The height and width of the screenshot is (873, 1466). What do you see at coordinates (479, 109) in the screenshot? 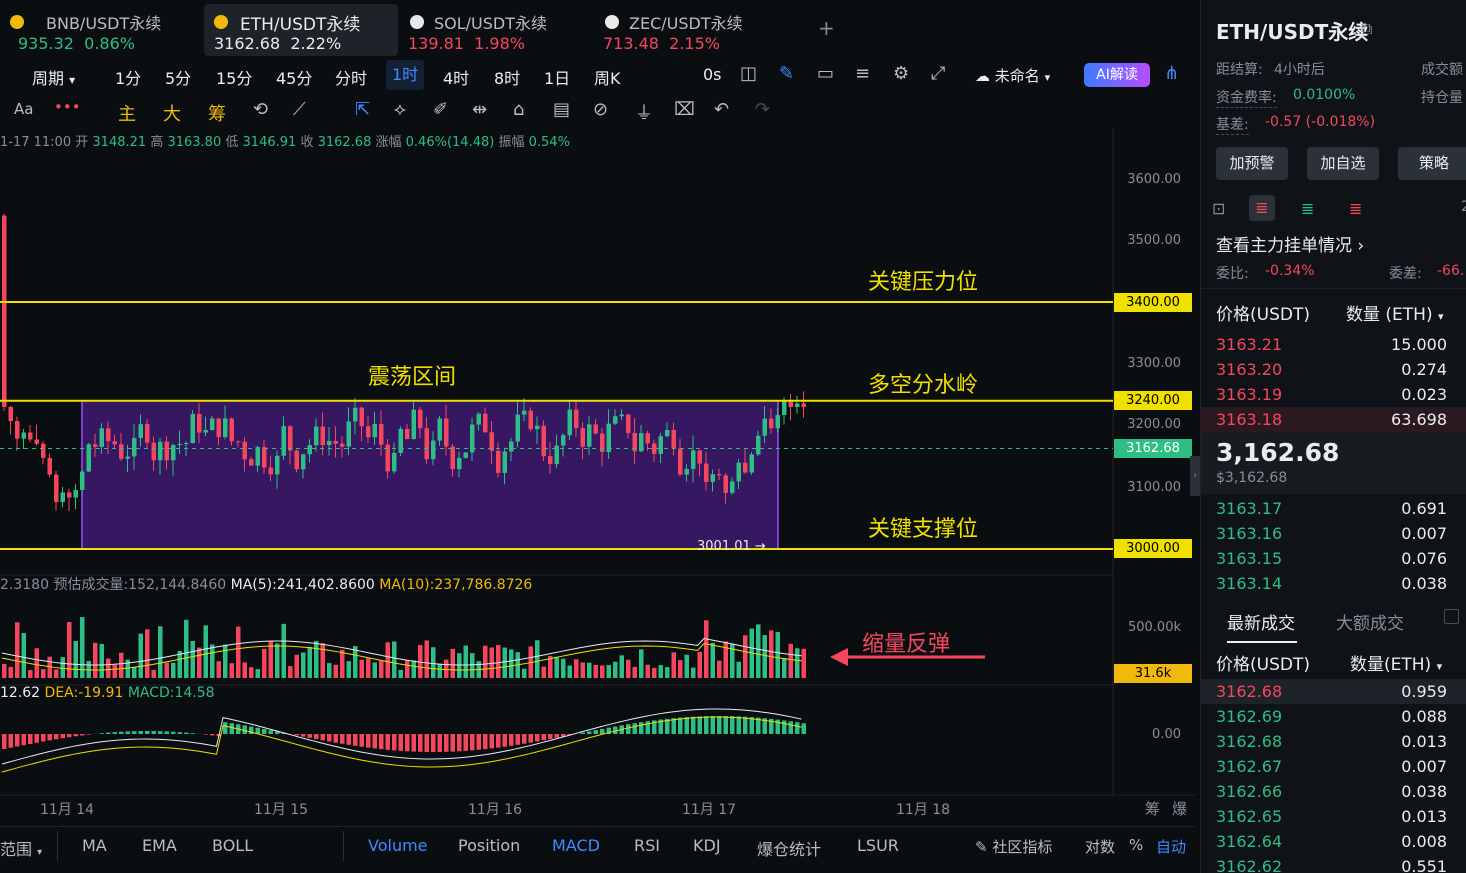
I see `measure-icon: ⇹` at bounding box center [479, 109].